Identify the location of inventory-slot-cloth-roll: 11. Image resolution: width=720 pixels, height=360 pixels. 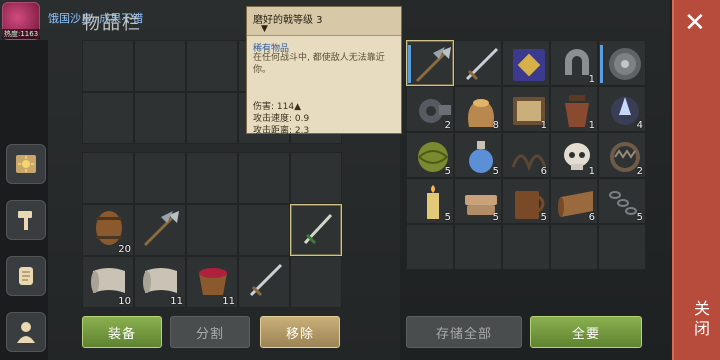
(160, 282).